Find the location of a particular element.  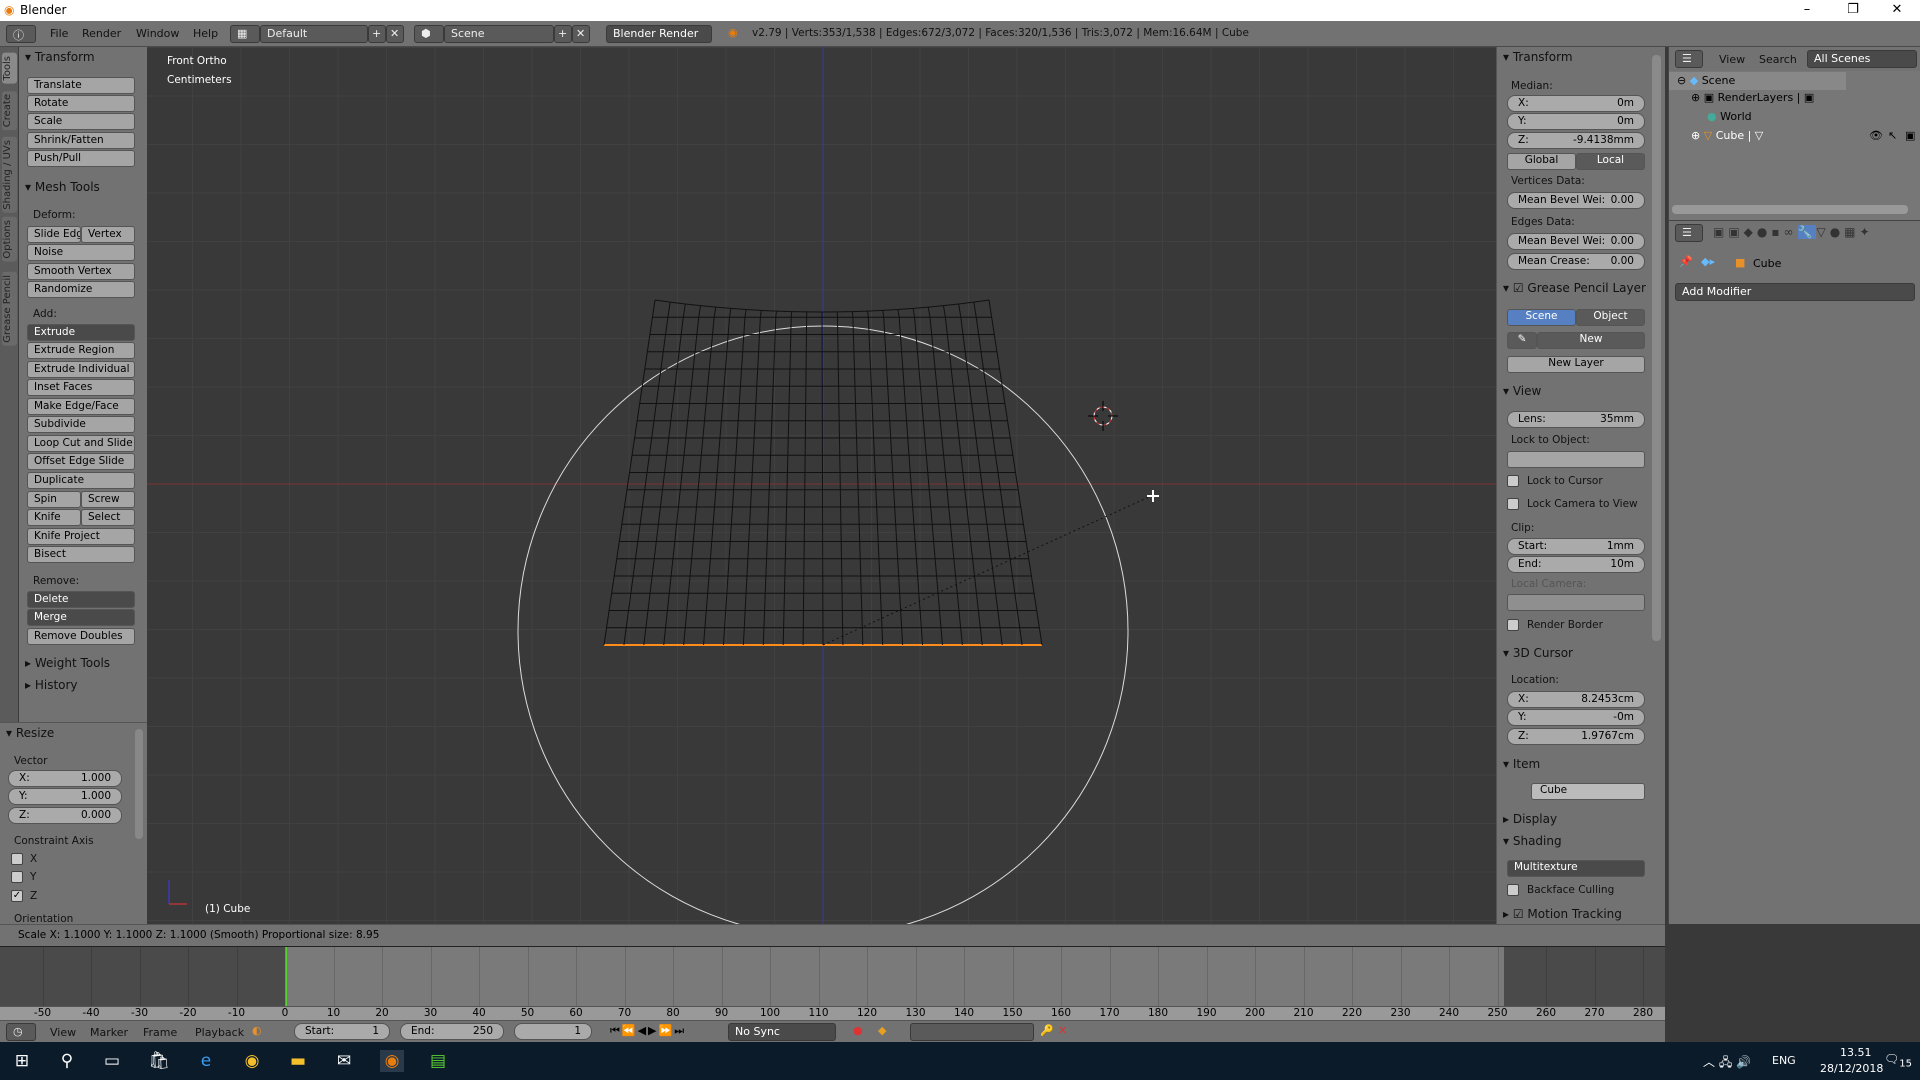

new-grease-button: New is located at coordinates (1591, 340).